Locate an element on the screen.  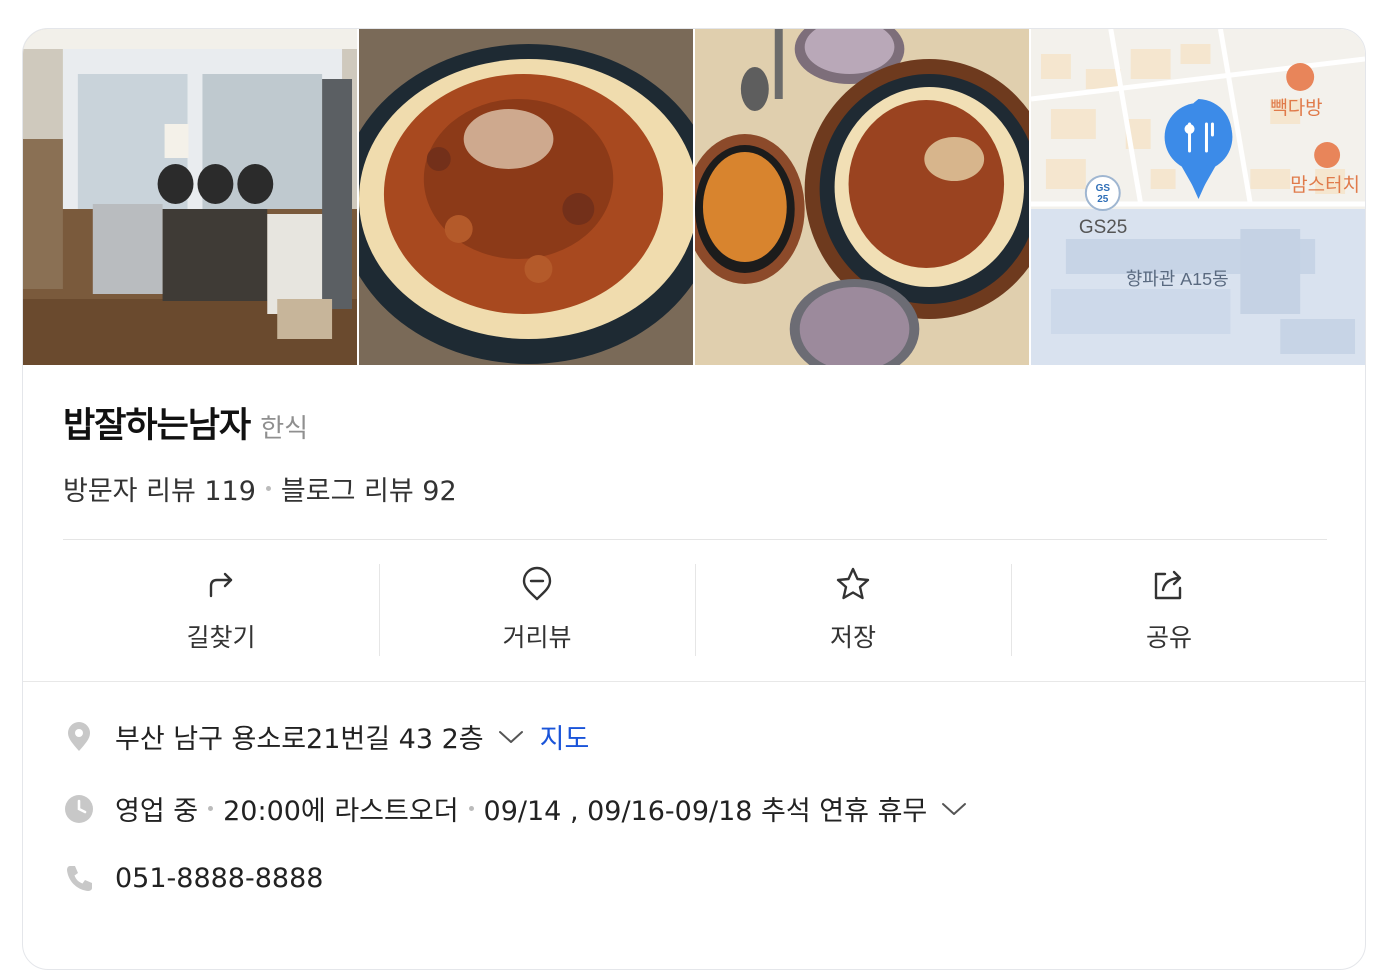
phone-icon is located at coordinates (79, 878).